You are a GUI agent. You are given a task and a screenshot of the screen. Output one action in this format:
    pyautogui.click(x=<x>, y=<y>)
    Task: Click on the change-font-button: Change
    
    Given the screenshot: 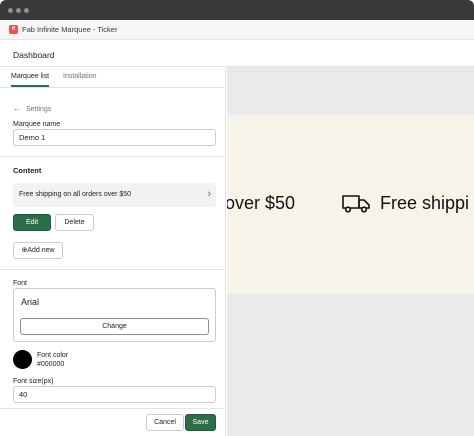 What is the action you would take?
    pyautogui.click(x=114, y=326)
    